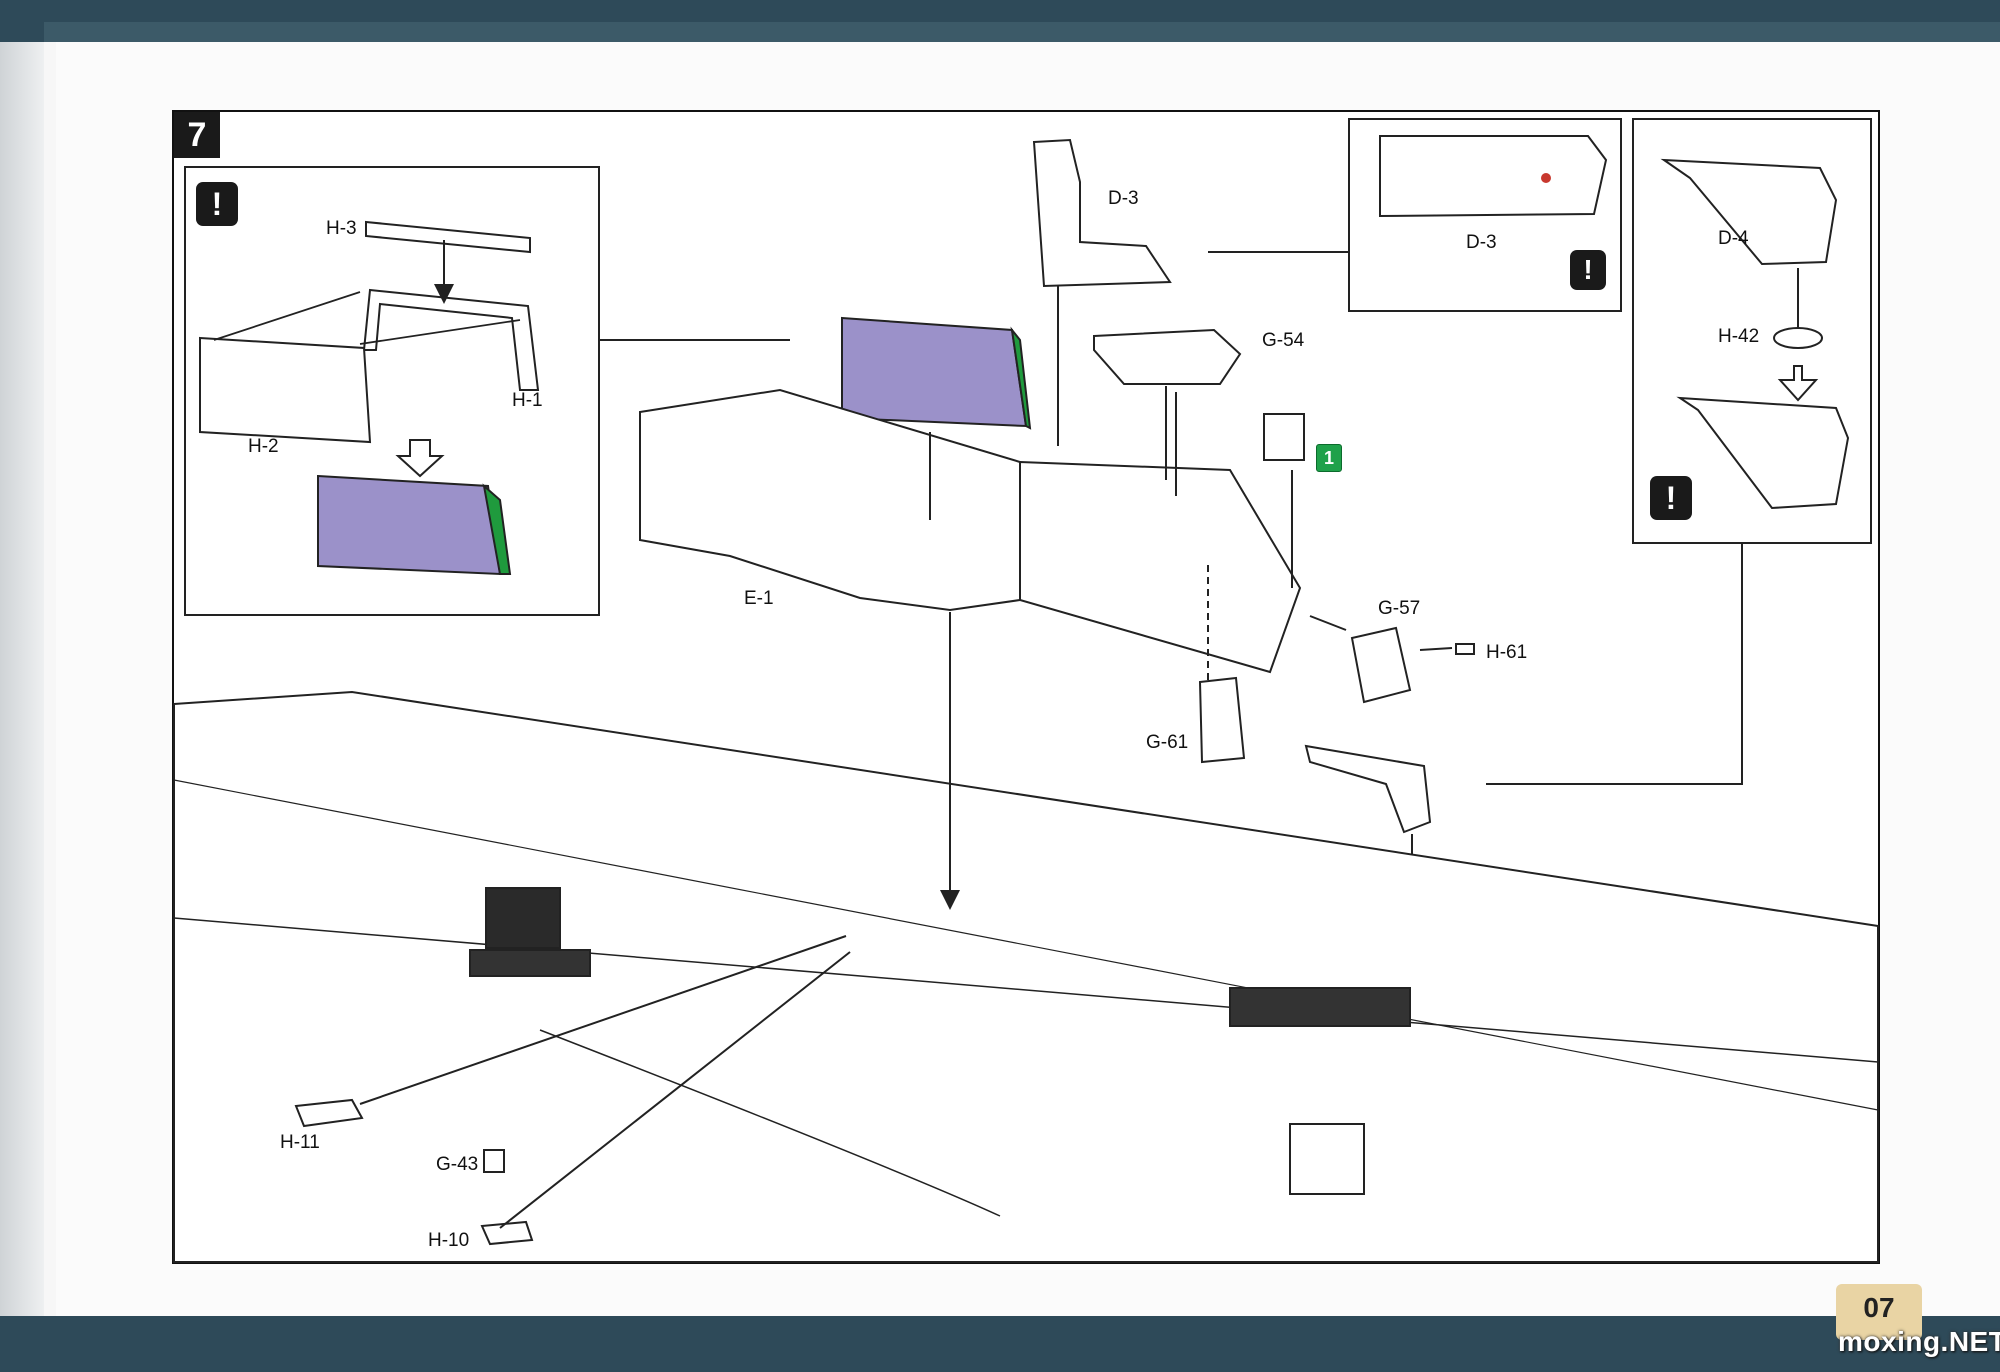  Describe the element at coordinates (1399, 608) in the screenshot. I see `label-g57: G-57` at that location.